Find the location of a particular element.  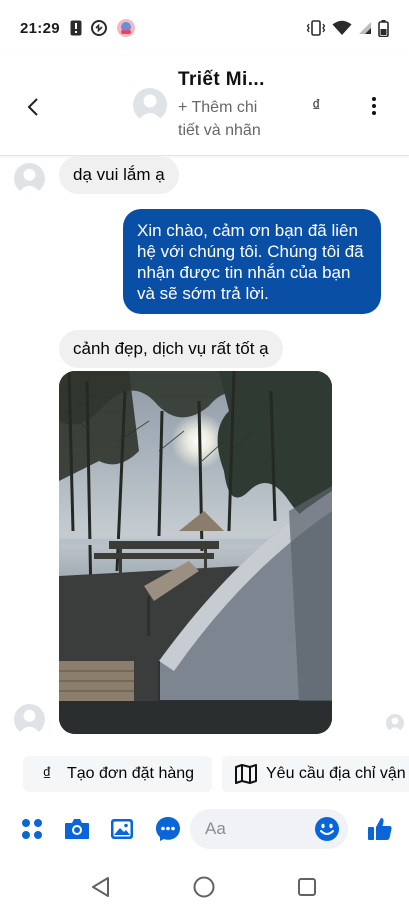

contact-avatar is located at coordinates (150, 105).